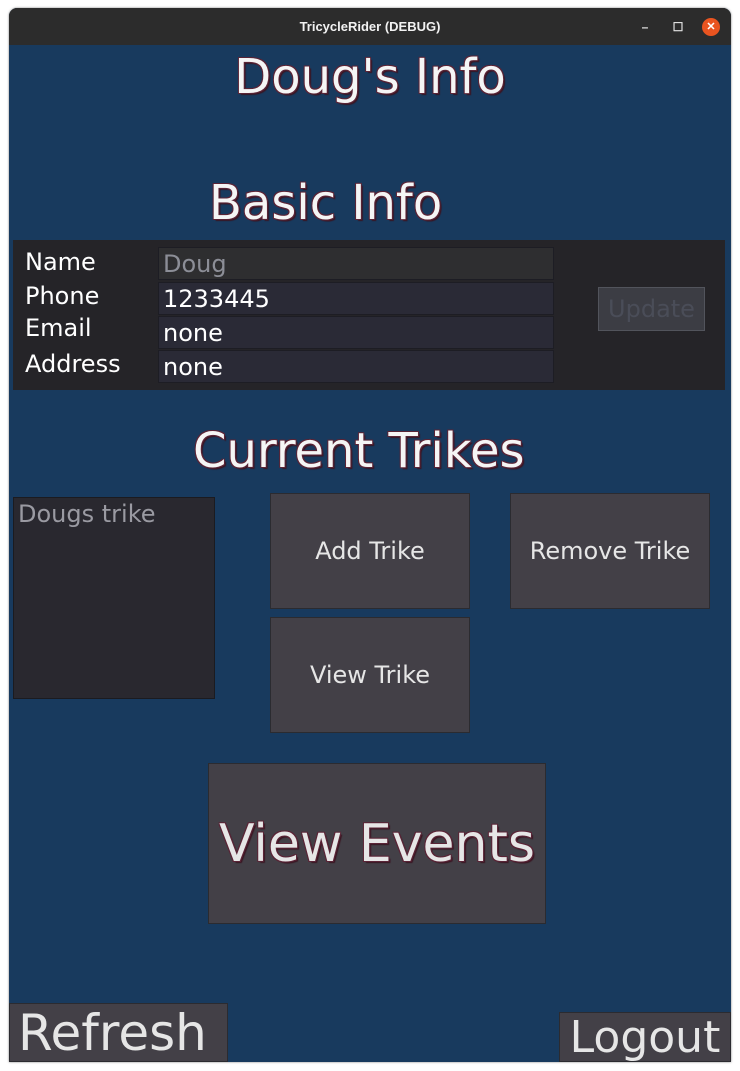 Image resolution: width=740 pixels, height=1071 pixels. Describe the element at coordinates (645, 1037) in the screenshot. I see `logout-button: Logout` at that location.